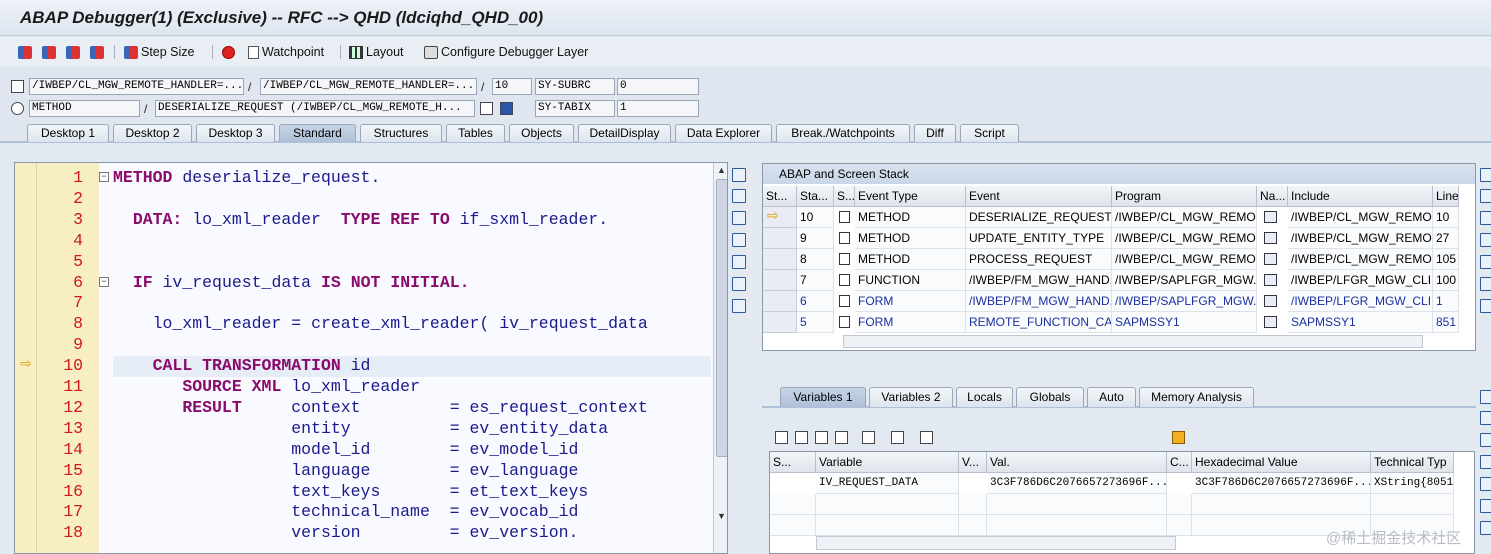 The width and height of the screenshot is (1491, 554). I want to click on var-service-icon, so click(1485, 506).